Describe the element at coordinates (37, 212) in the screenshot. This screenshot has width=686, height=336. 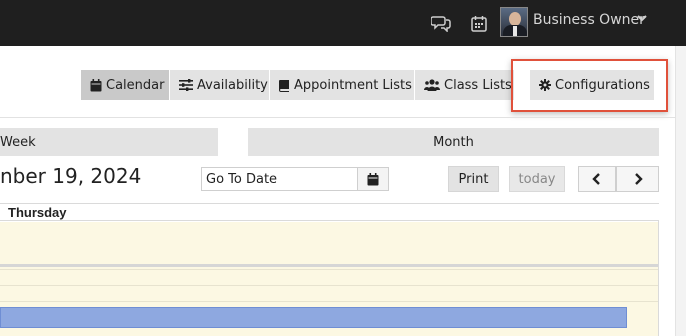
I see `day-header: Thursday` at that location.